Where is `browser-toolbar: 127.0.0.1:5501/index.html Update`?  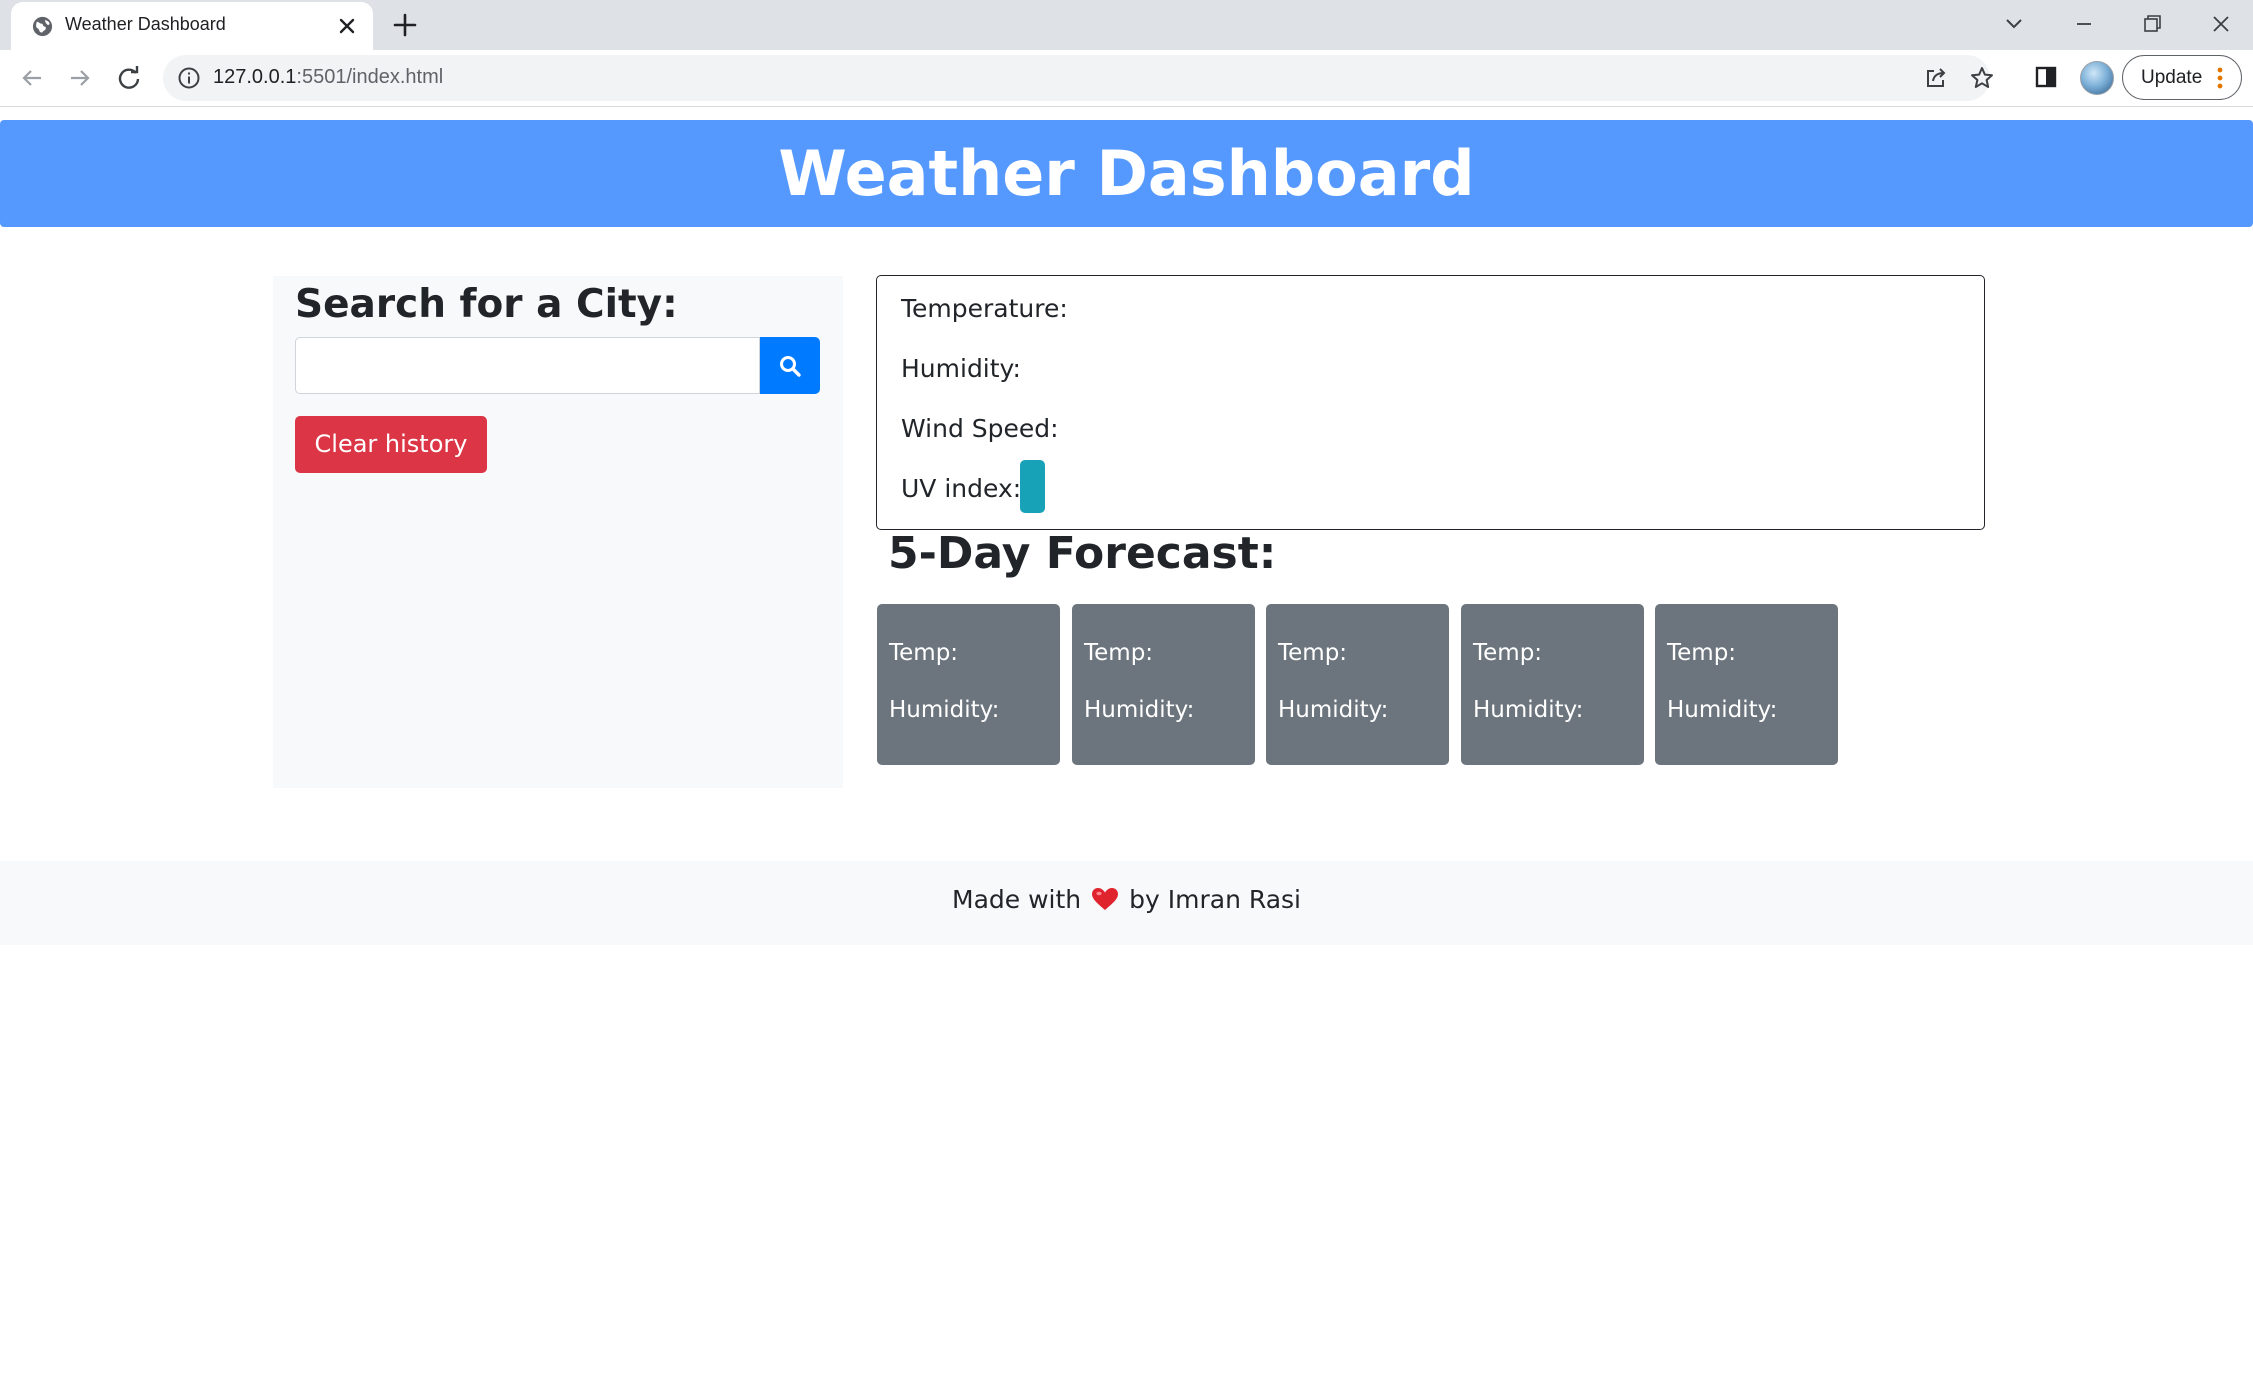
browser-toolbar: 127.0.0.1:5501/index.html Update is located at coordinates (1126, 78).